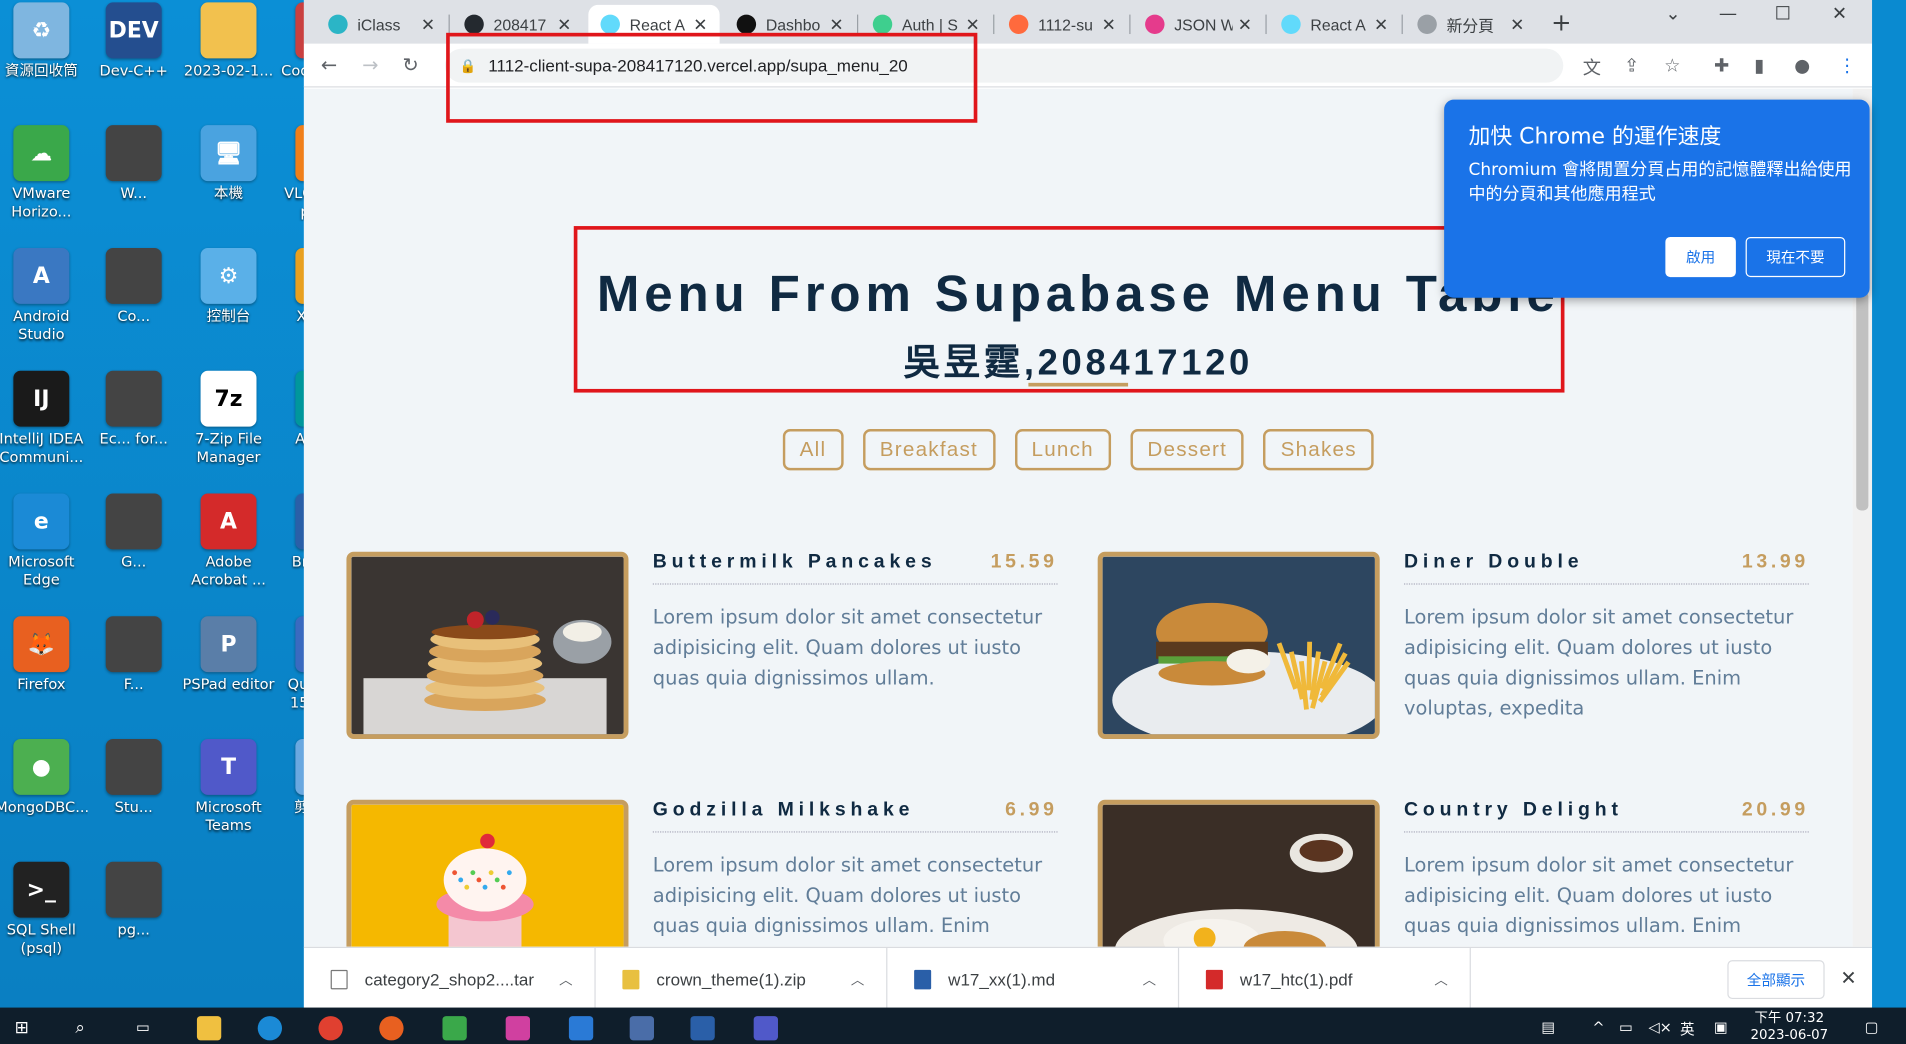 The image size is (1906, 1044). Describe the element at coordinates (1847, 66) in the screenshot. I see `menu-kebab-icon: ⋮` at that location.